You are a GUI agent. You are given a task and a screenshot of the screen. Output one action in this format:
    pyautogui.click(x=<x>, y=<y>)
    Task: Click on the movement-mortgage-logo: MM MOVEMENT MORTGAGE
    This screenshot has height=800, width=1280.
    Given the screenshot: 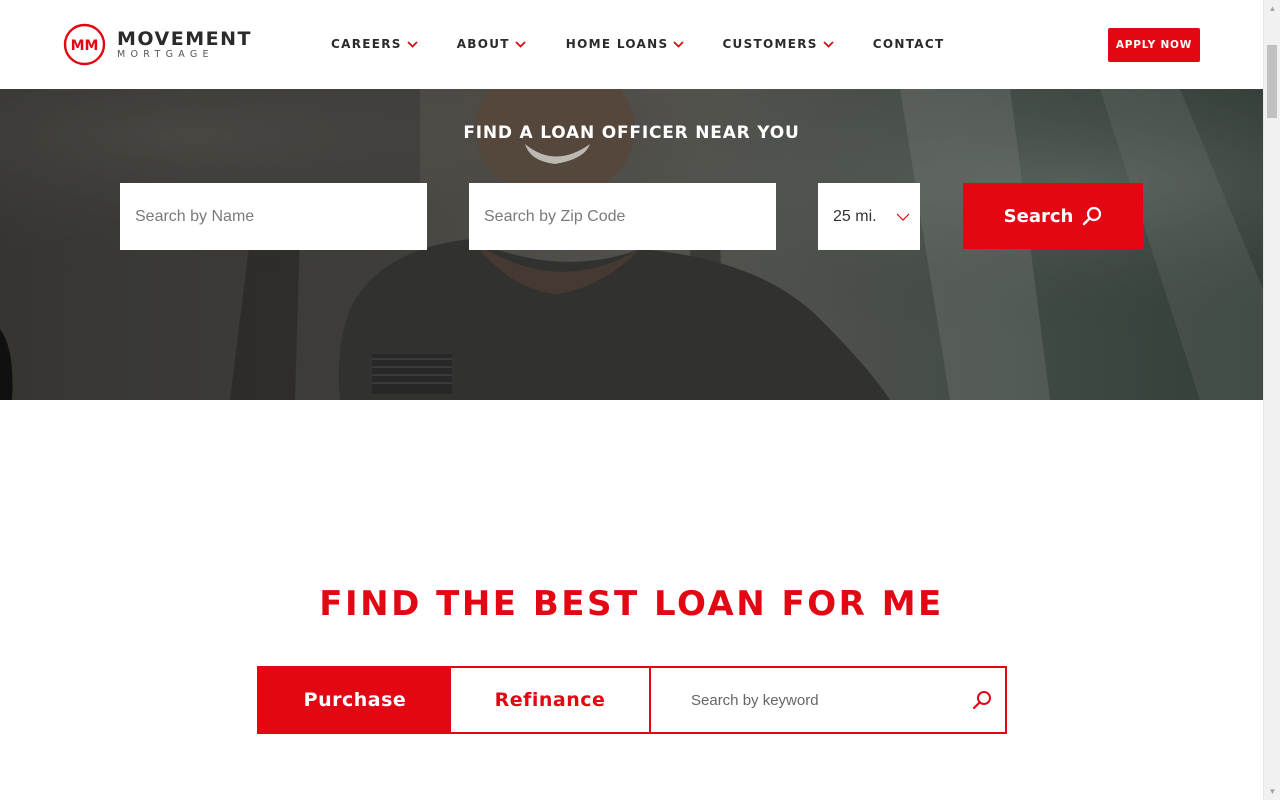 What is the action you would take?
    pyautogui.click(x=157, y=44)
    